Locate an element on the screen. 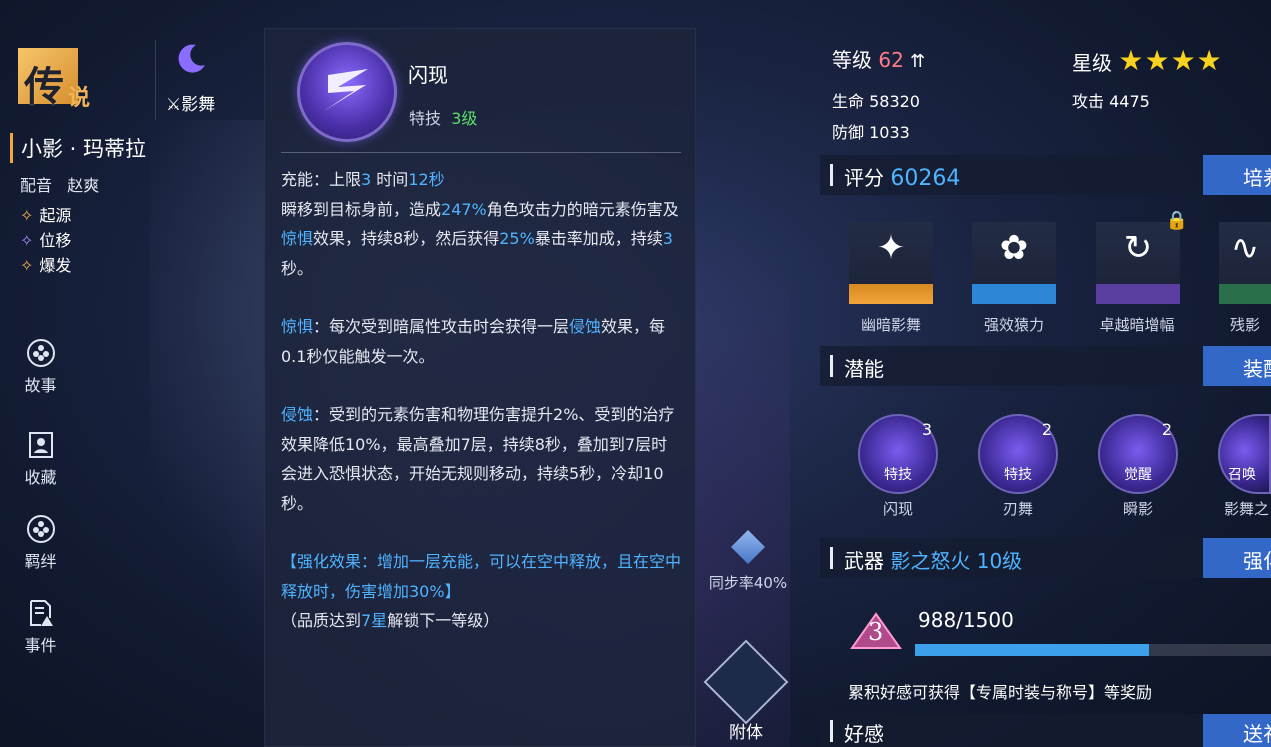 Image resolution: width=1271 pixels, height=747 pixels. equip-button: 装配 is located at coordinates (1237, 366).